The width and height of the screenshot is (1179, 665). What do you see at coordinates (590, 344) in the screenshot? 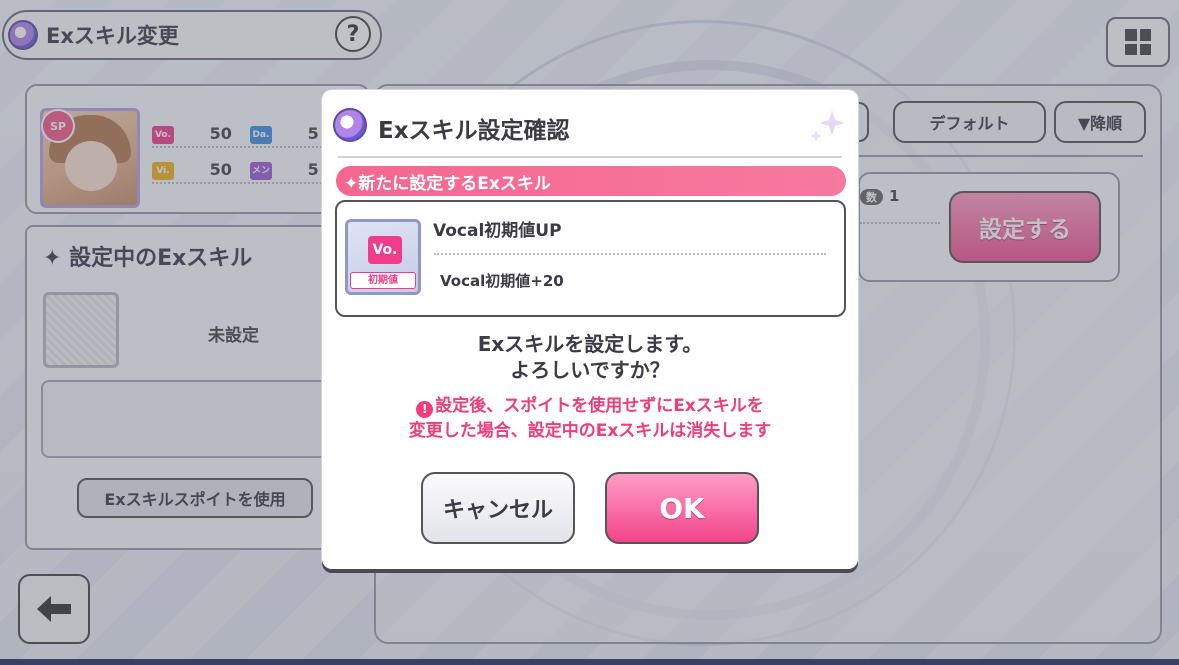
I see `confirm-line-1: Exスキルを設定します。` at bounding box center [590, 344].